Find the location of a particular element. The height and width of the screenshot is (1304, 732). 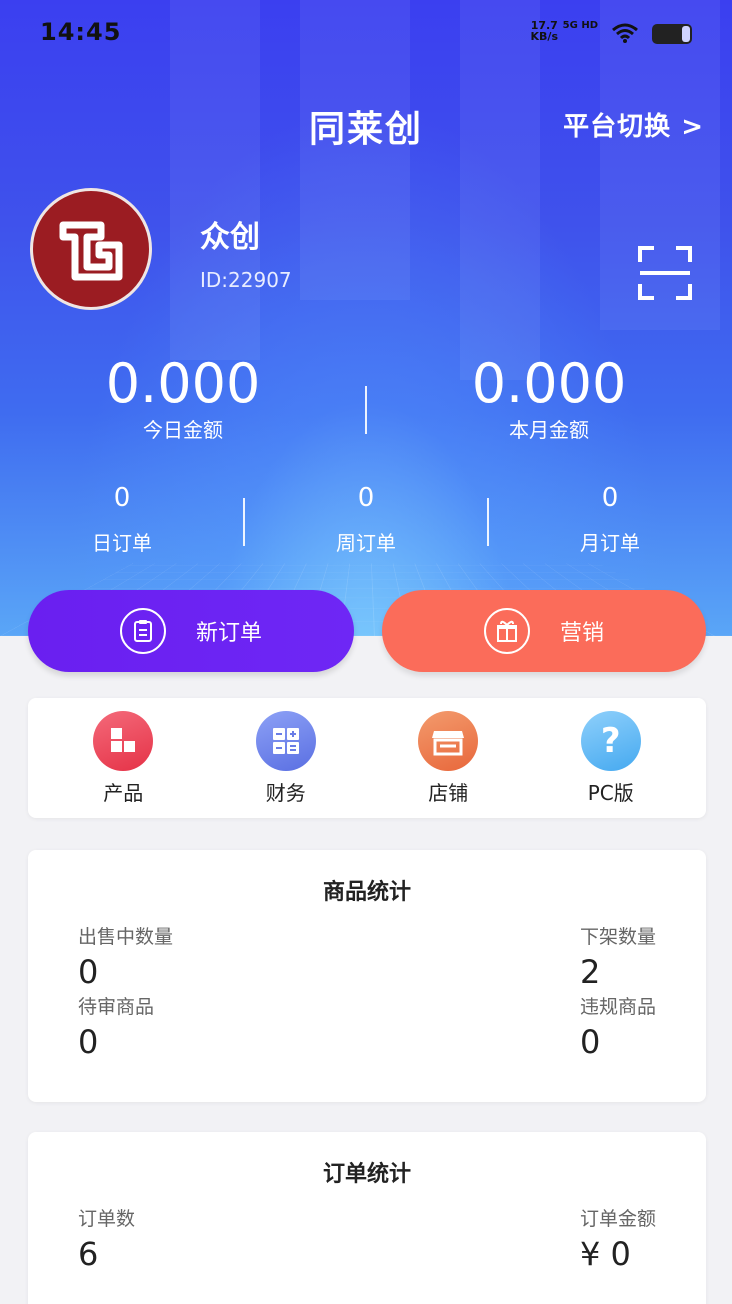

violation-stat: 违规商品 0 is located at coordinates (618, 1029).